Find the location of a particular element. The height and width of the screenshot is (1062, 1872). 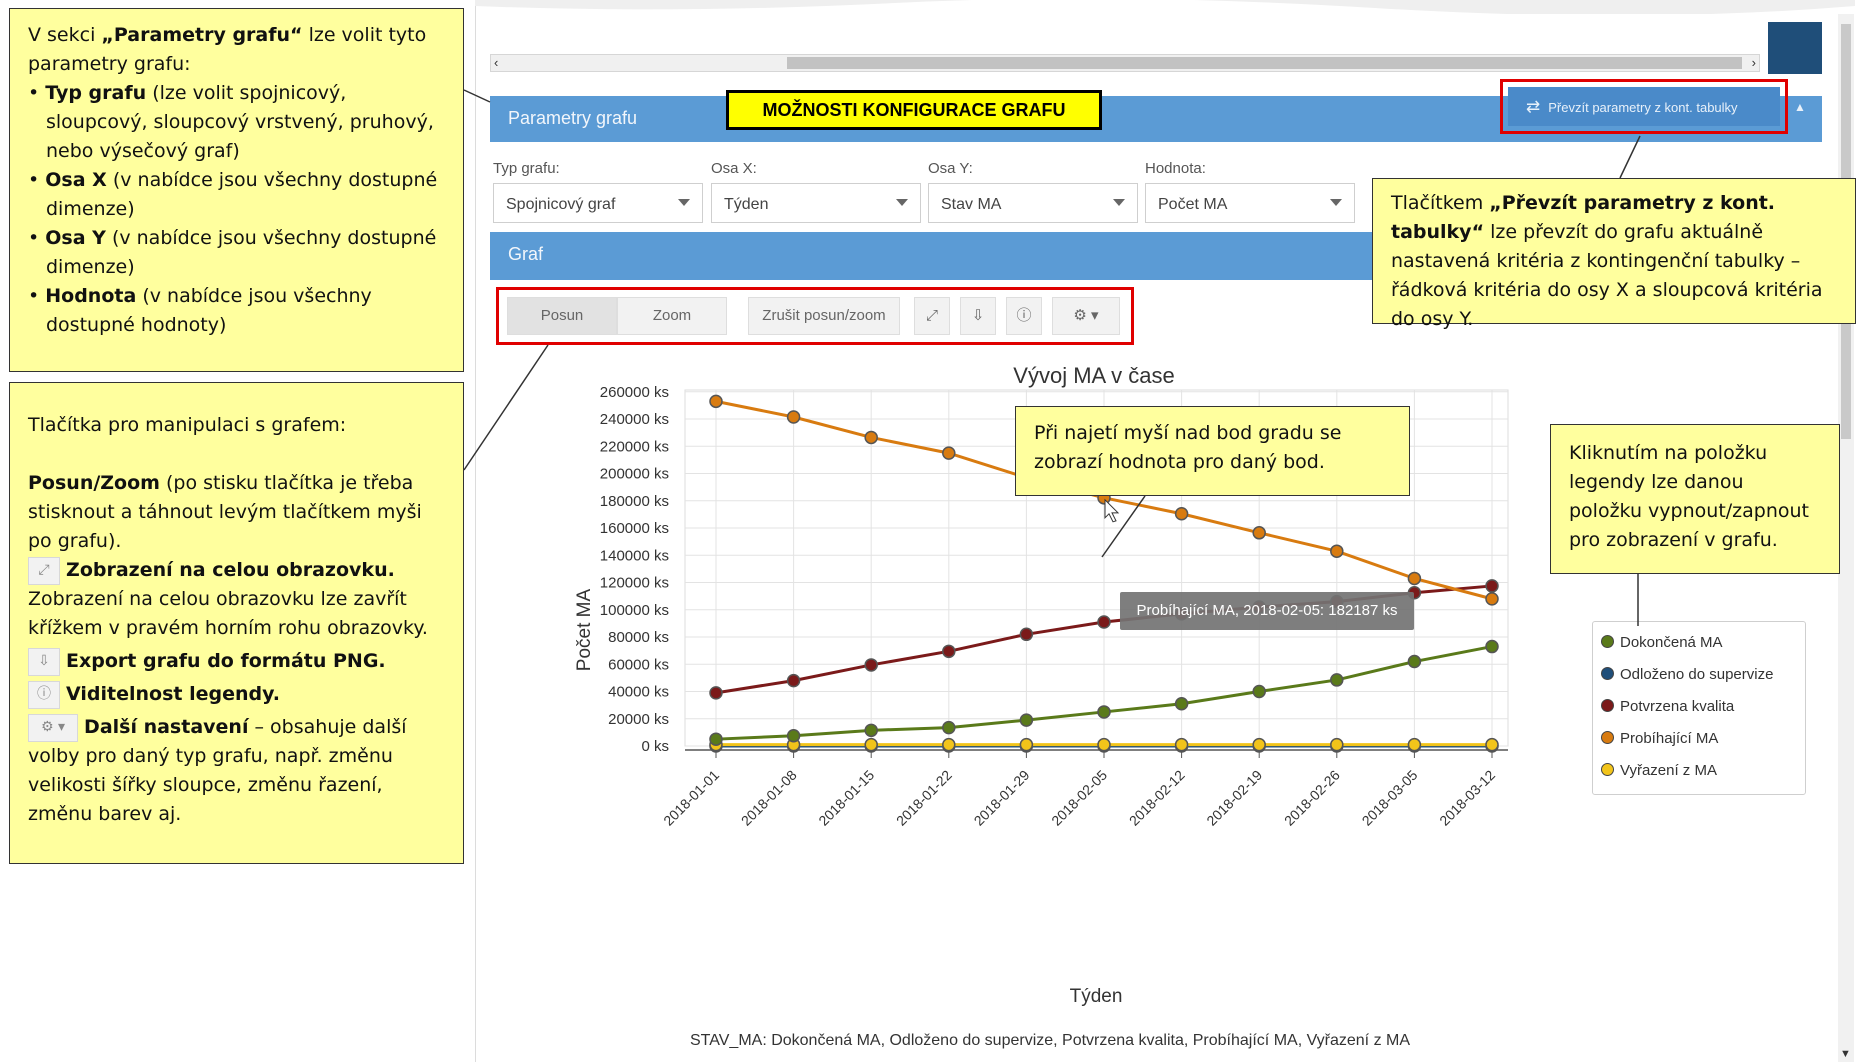

term: Osa X is located at coordinates (76, 180).